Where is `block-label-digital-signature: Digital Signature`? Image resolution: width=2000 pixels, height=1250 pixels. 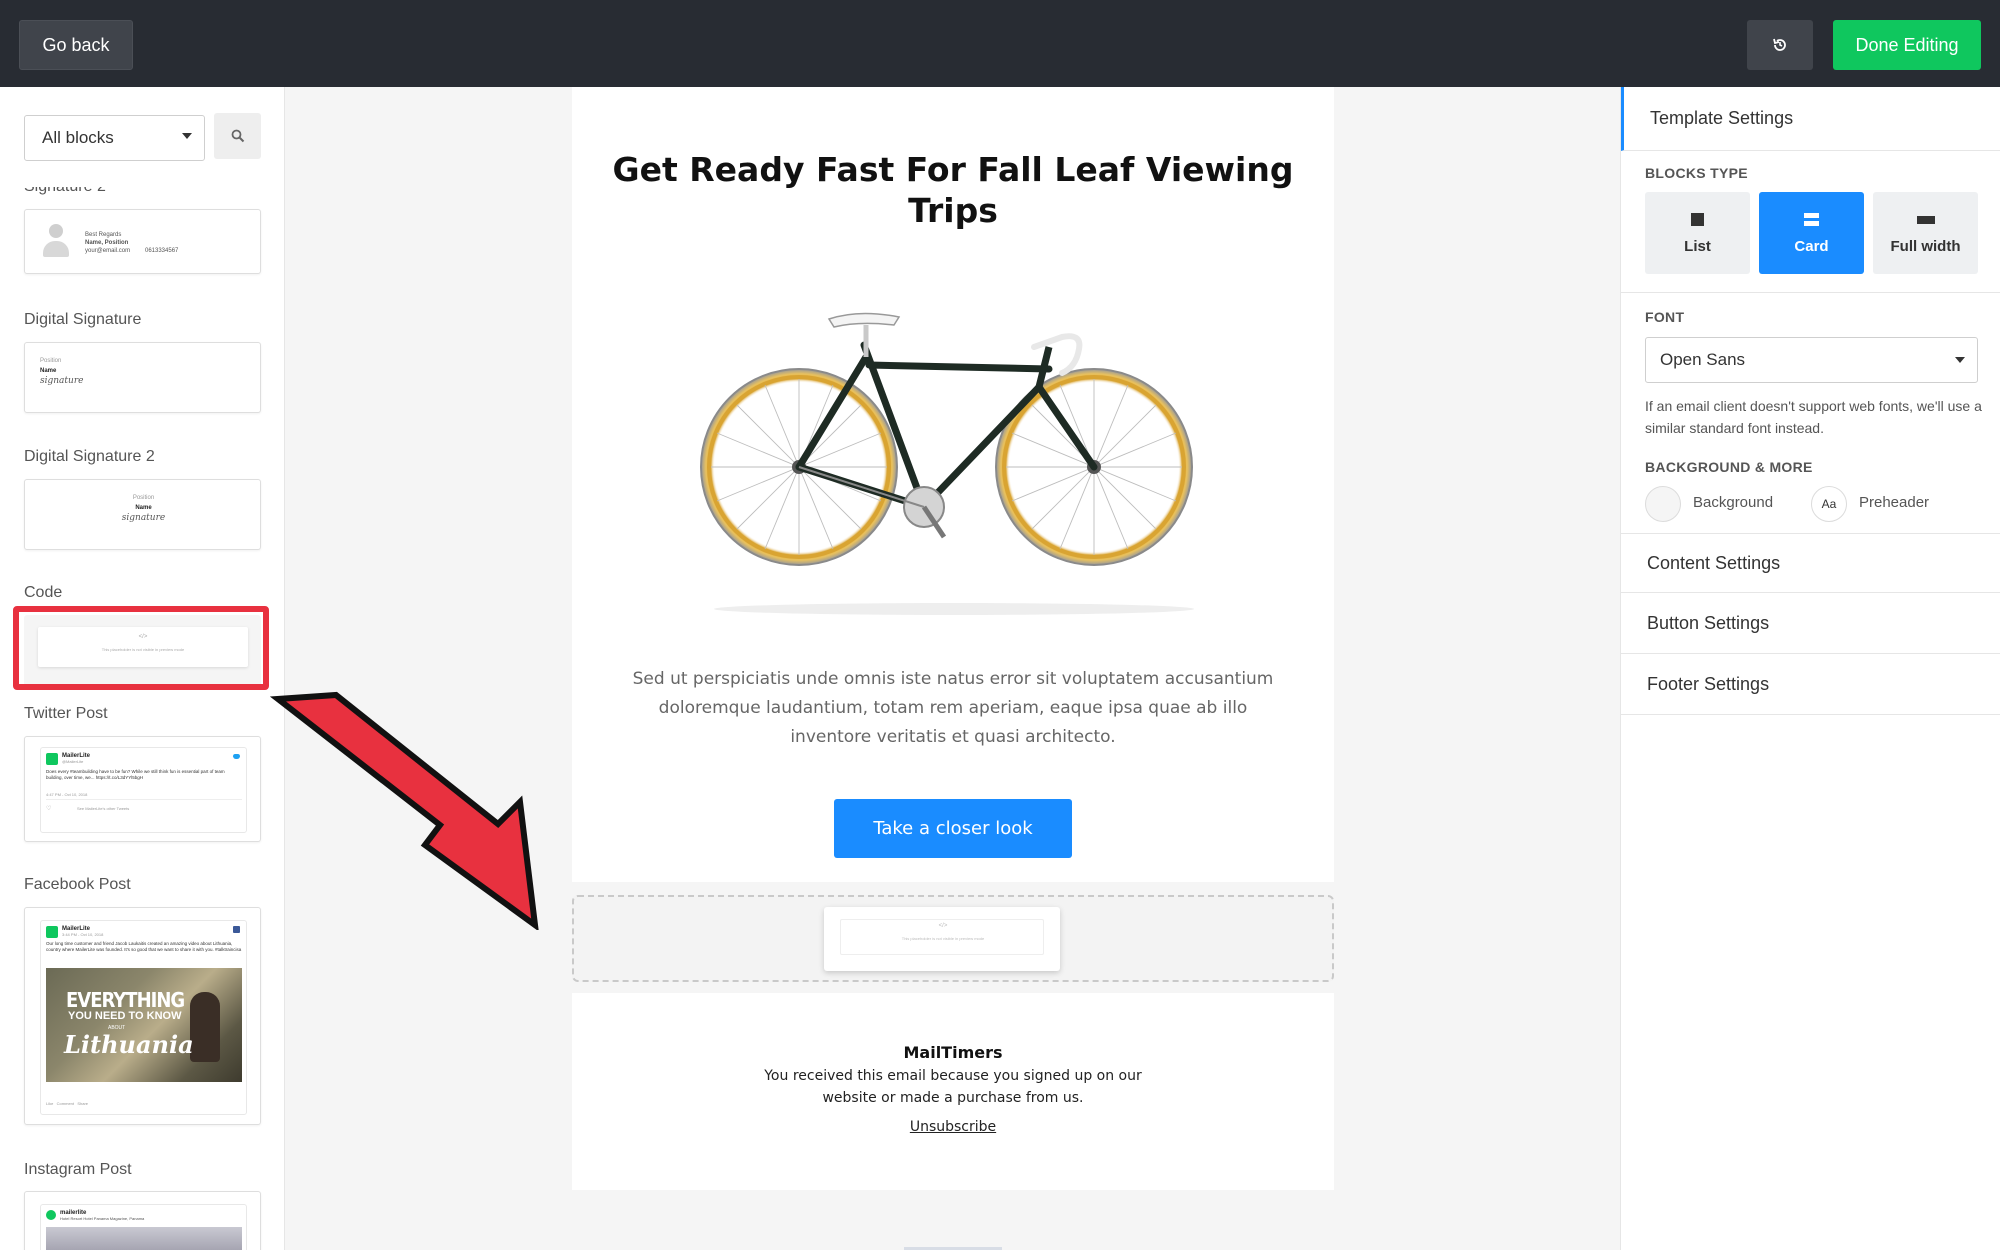
block-label-digital-signature: Digital Signature is located at coordinates (83, 319).